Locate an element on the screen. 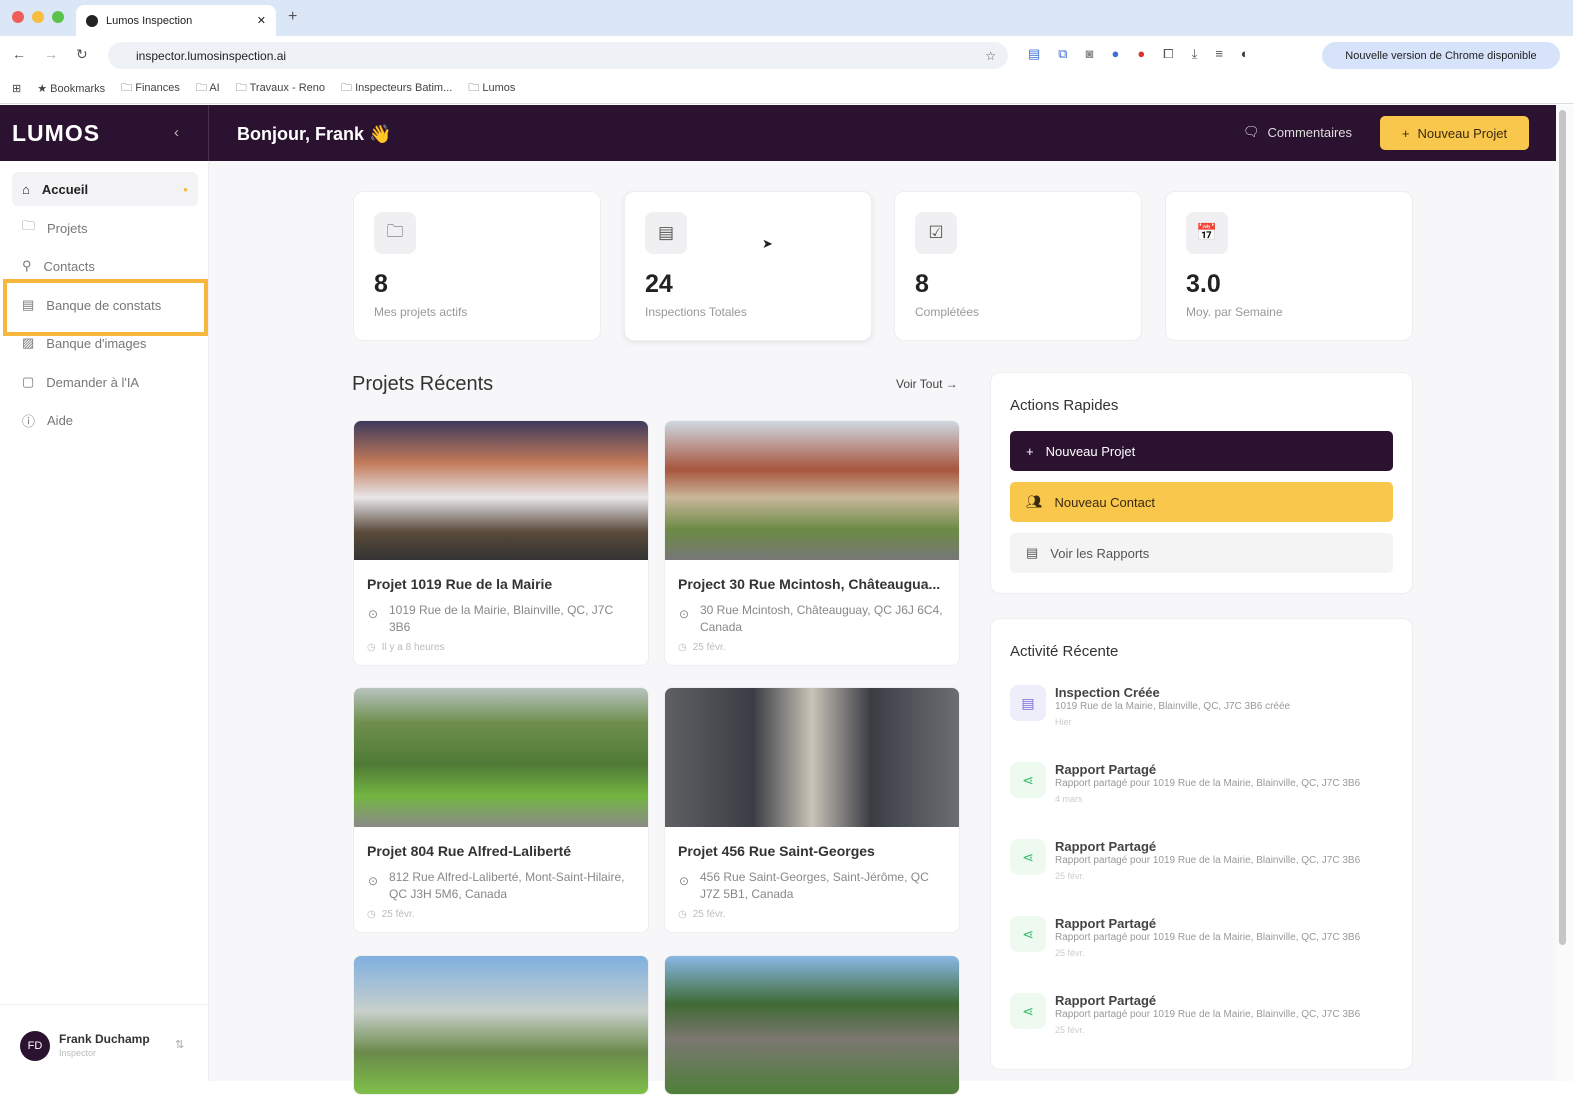 This screenshot has height=1095, width=1573. stat-label: Complétées is located at coordinates (947, 312).